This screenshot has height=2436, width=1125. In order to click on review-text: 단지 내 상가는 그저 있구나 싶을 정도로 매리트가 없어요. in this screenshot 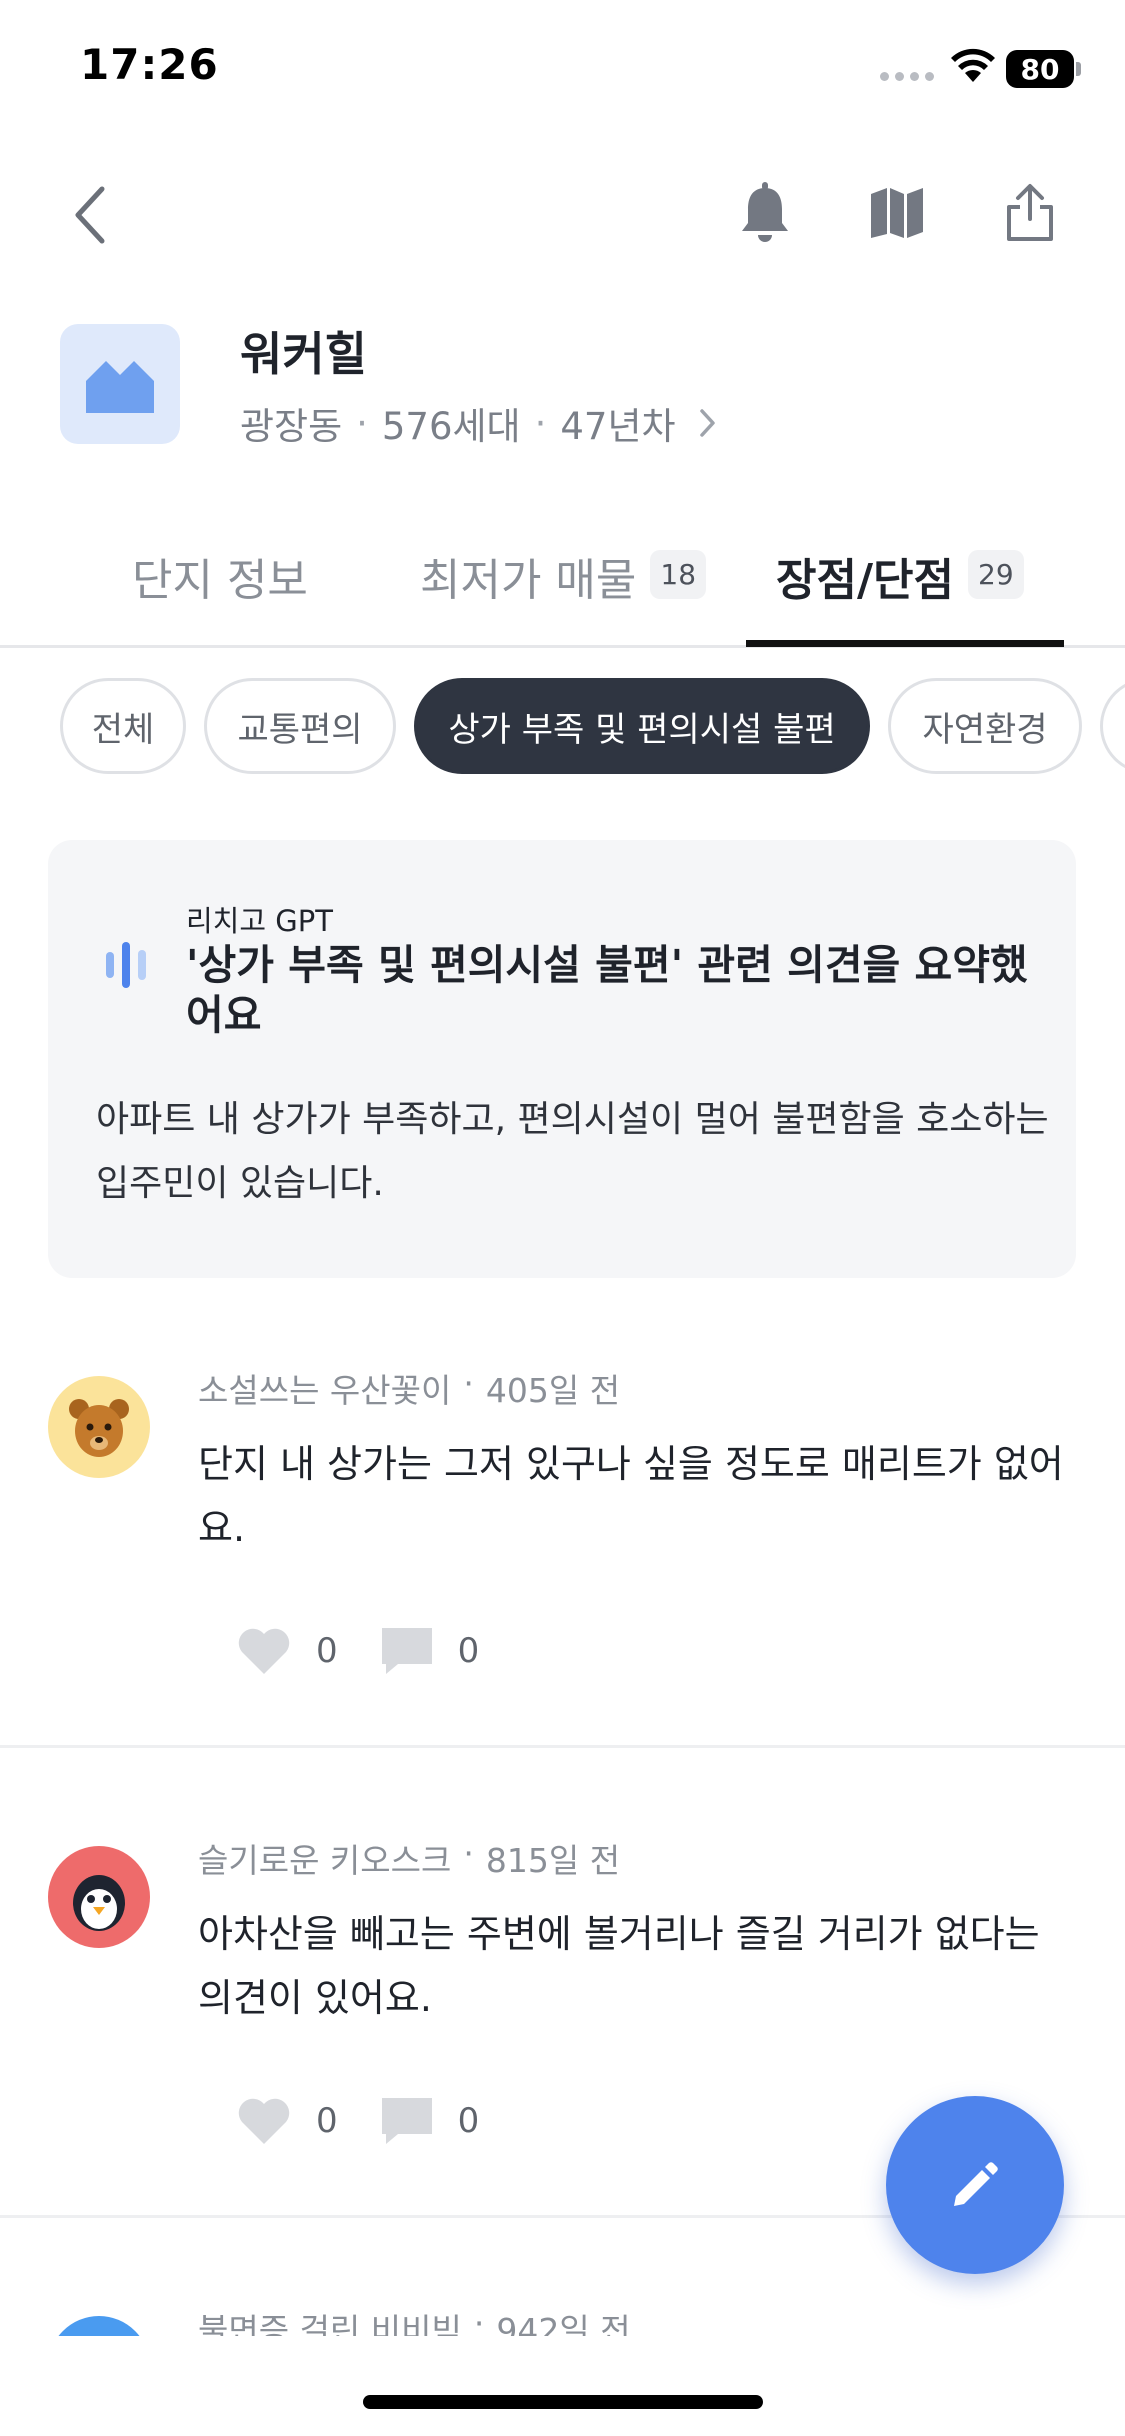, I will do `click(631, 1496)`.